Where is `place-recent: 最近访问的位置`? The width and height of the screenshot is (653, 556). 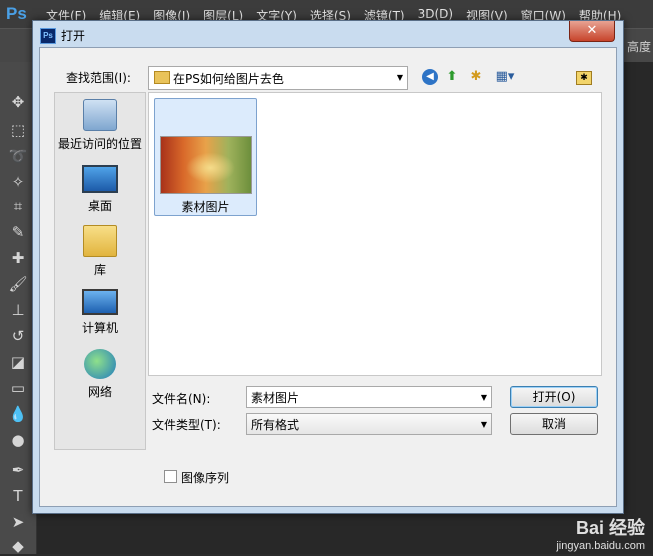 place-recent: 最近访问的位置 is located at coordinates (100, 125).